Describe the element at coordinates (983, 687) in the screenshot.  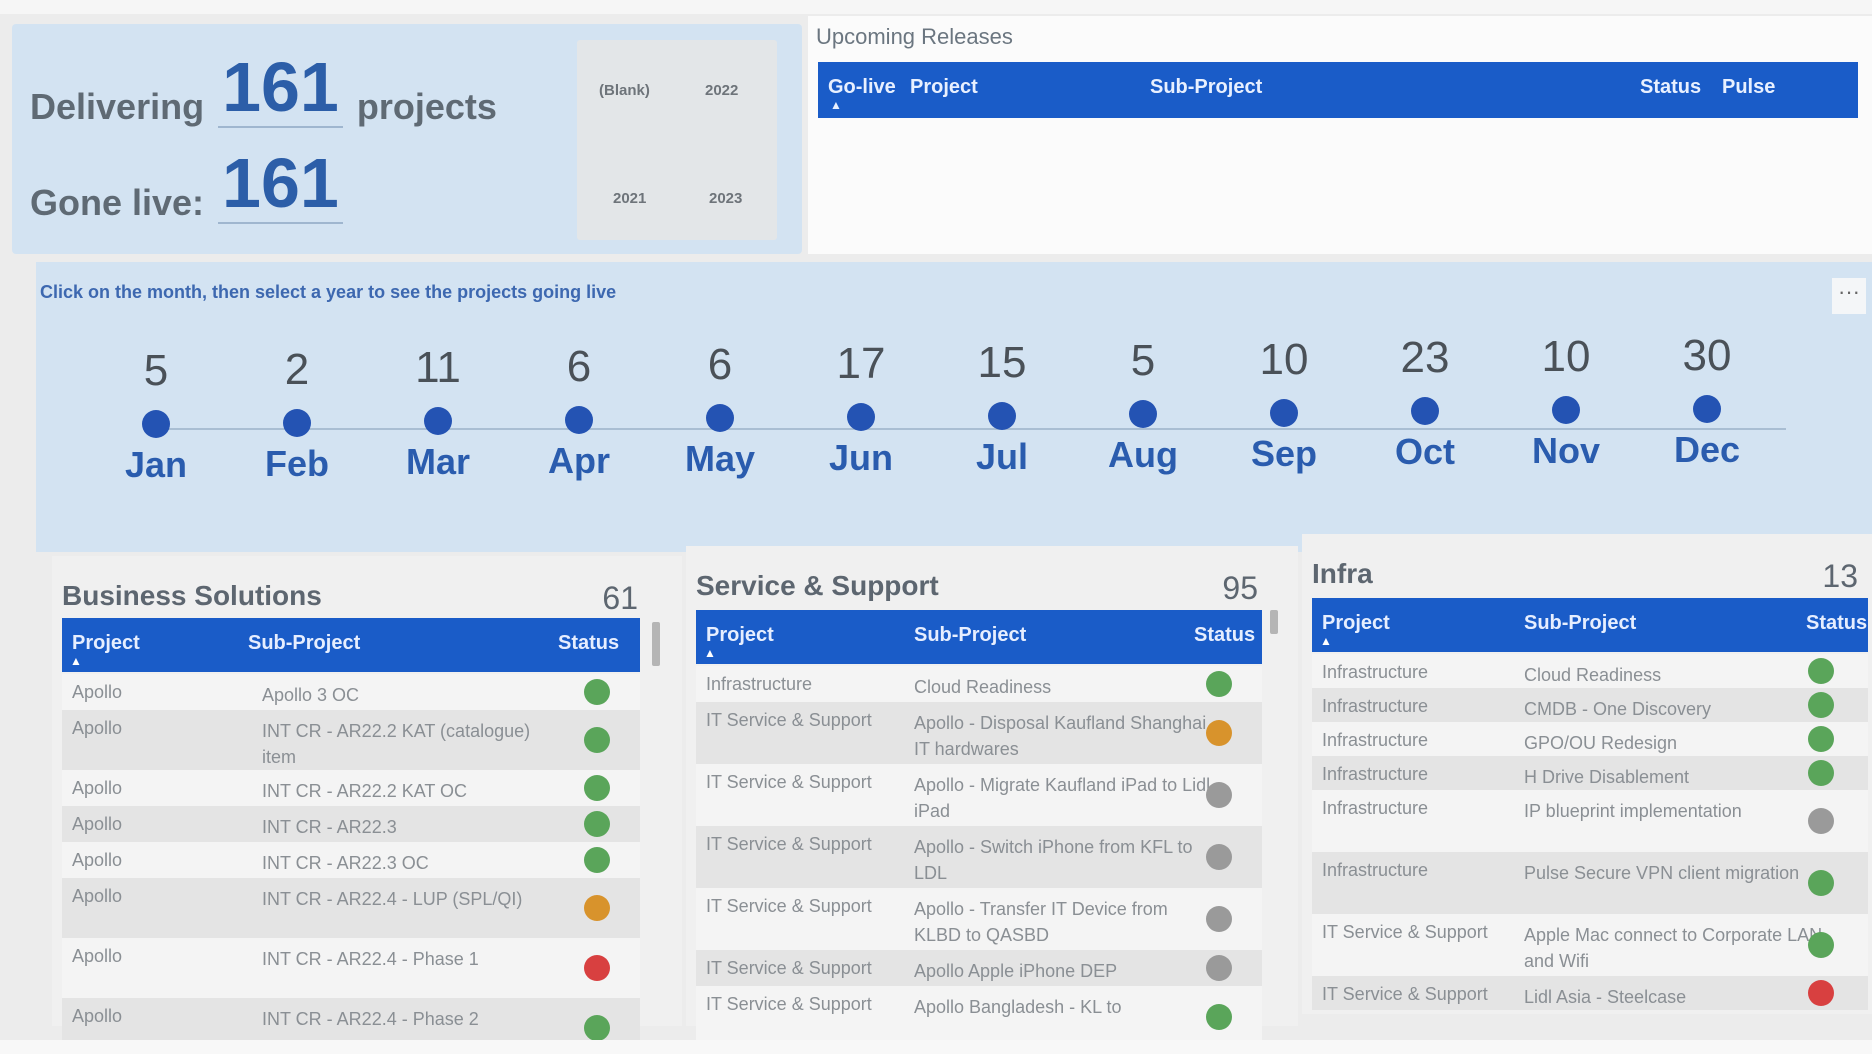
I see `cell-sub-project: Cloud Readiness` at that location.